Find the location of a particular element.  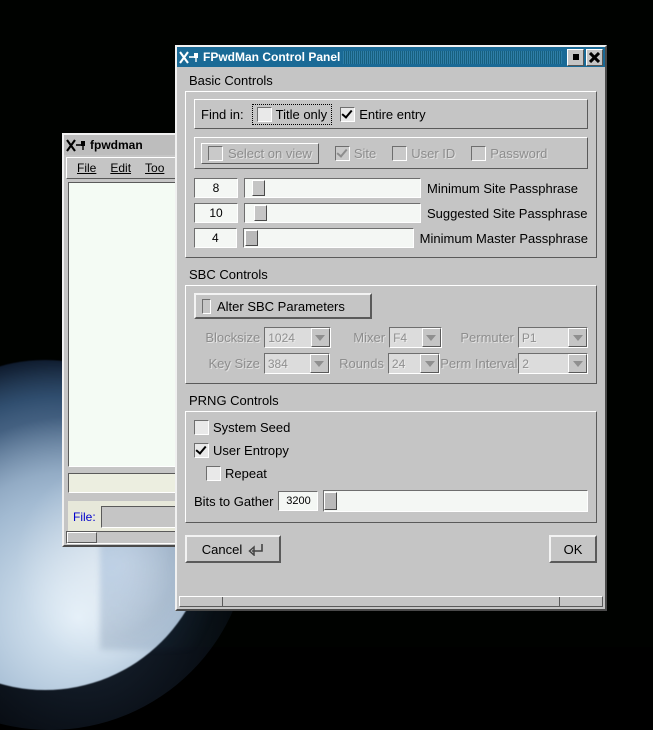

titlebar-hatch is located at coordinates (452, 57).